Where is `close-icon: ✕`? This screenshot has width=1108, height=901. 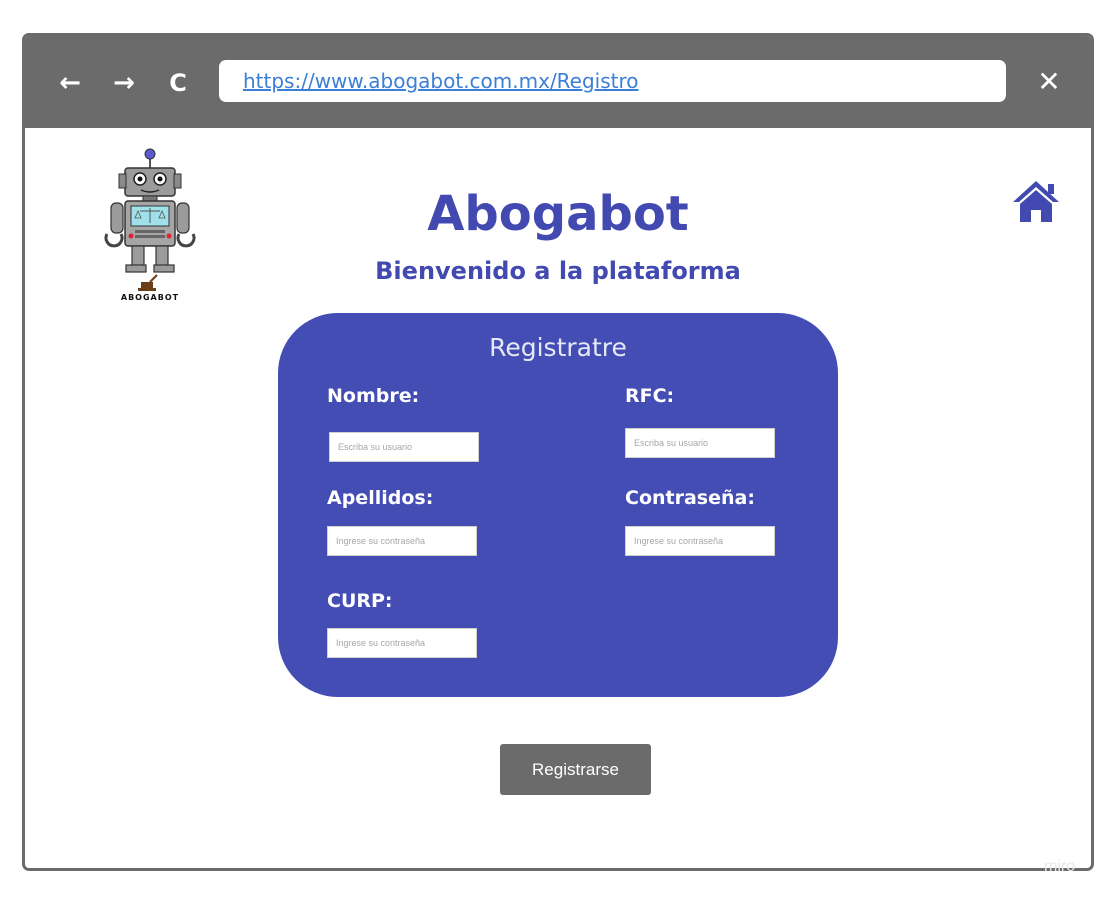
close-icon: ✕ is located at coordinates (1049, 82).